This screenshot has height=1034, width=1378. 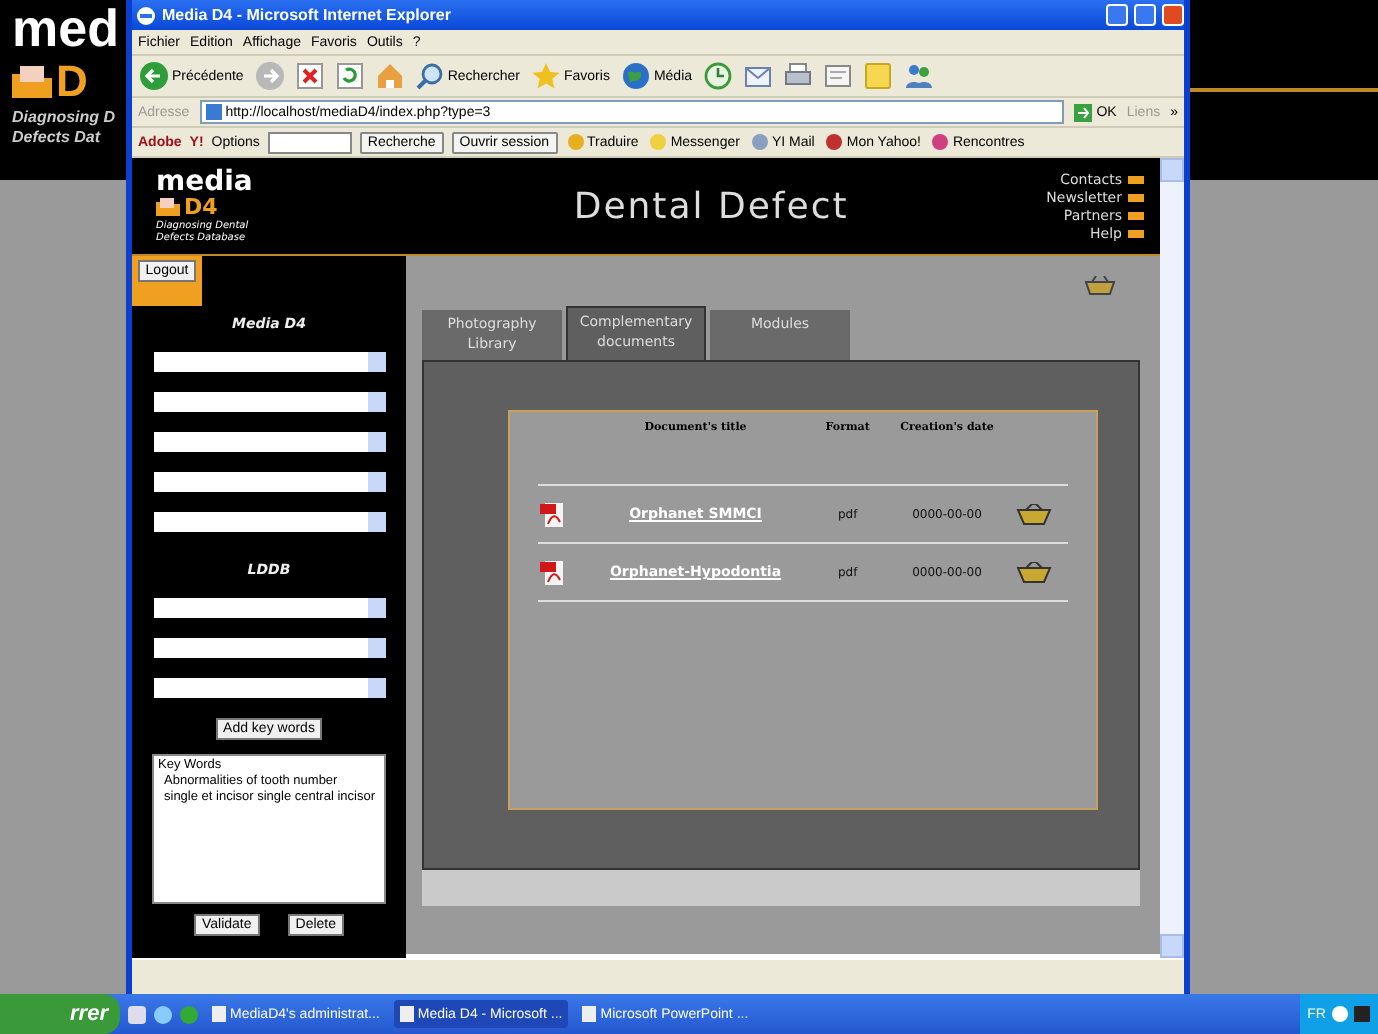 What do you see at coordinates (1145, 15) in the screenshot?
I see `maximize-button` at bounding box center [1145, 15].